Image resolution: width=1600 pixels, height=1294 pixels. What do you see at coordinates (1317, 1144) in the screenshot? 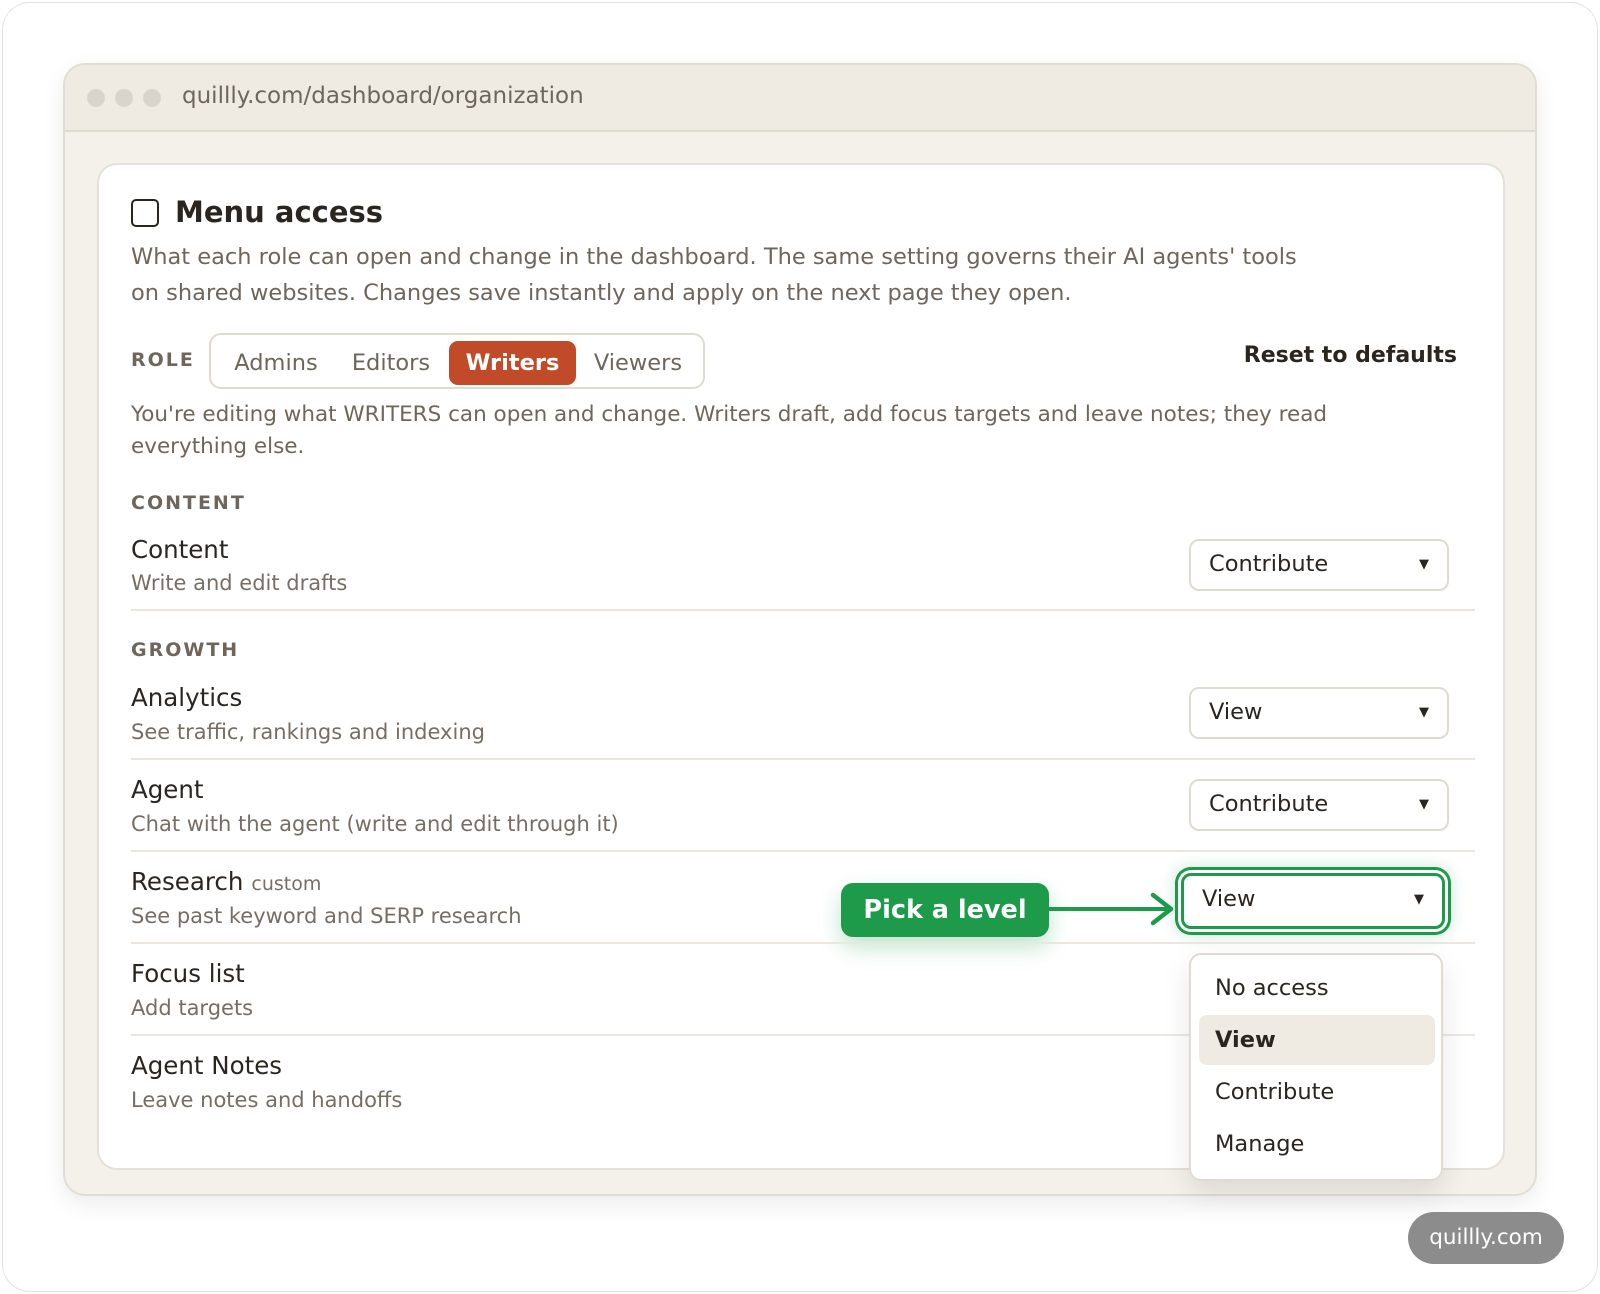
I see `option-manage: Manage` at bounding box center [1317, 1144].